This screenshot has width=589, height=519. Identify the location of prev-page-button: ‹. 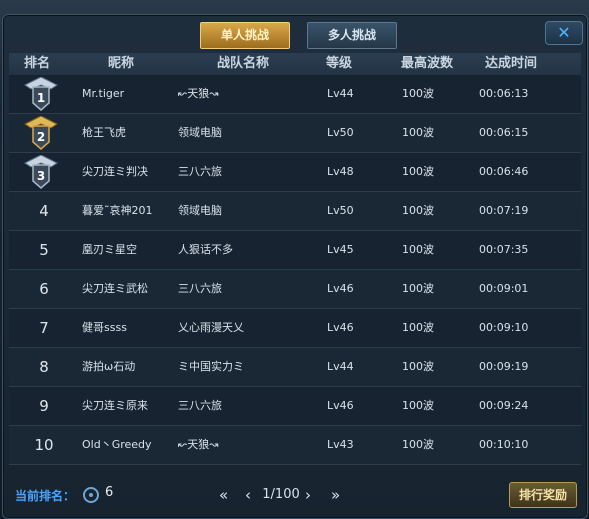
(250, 495).